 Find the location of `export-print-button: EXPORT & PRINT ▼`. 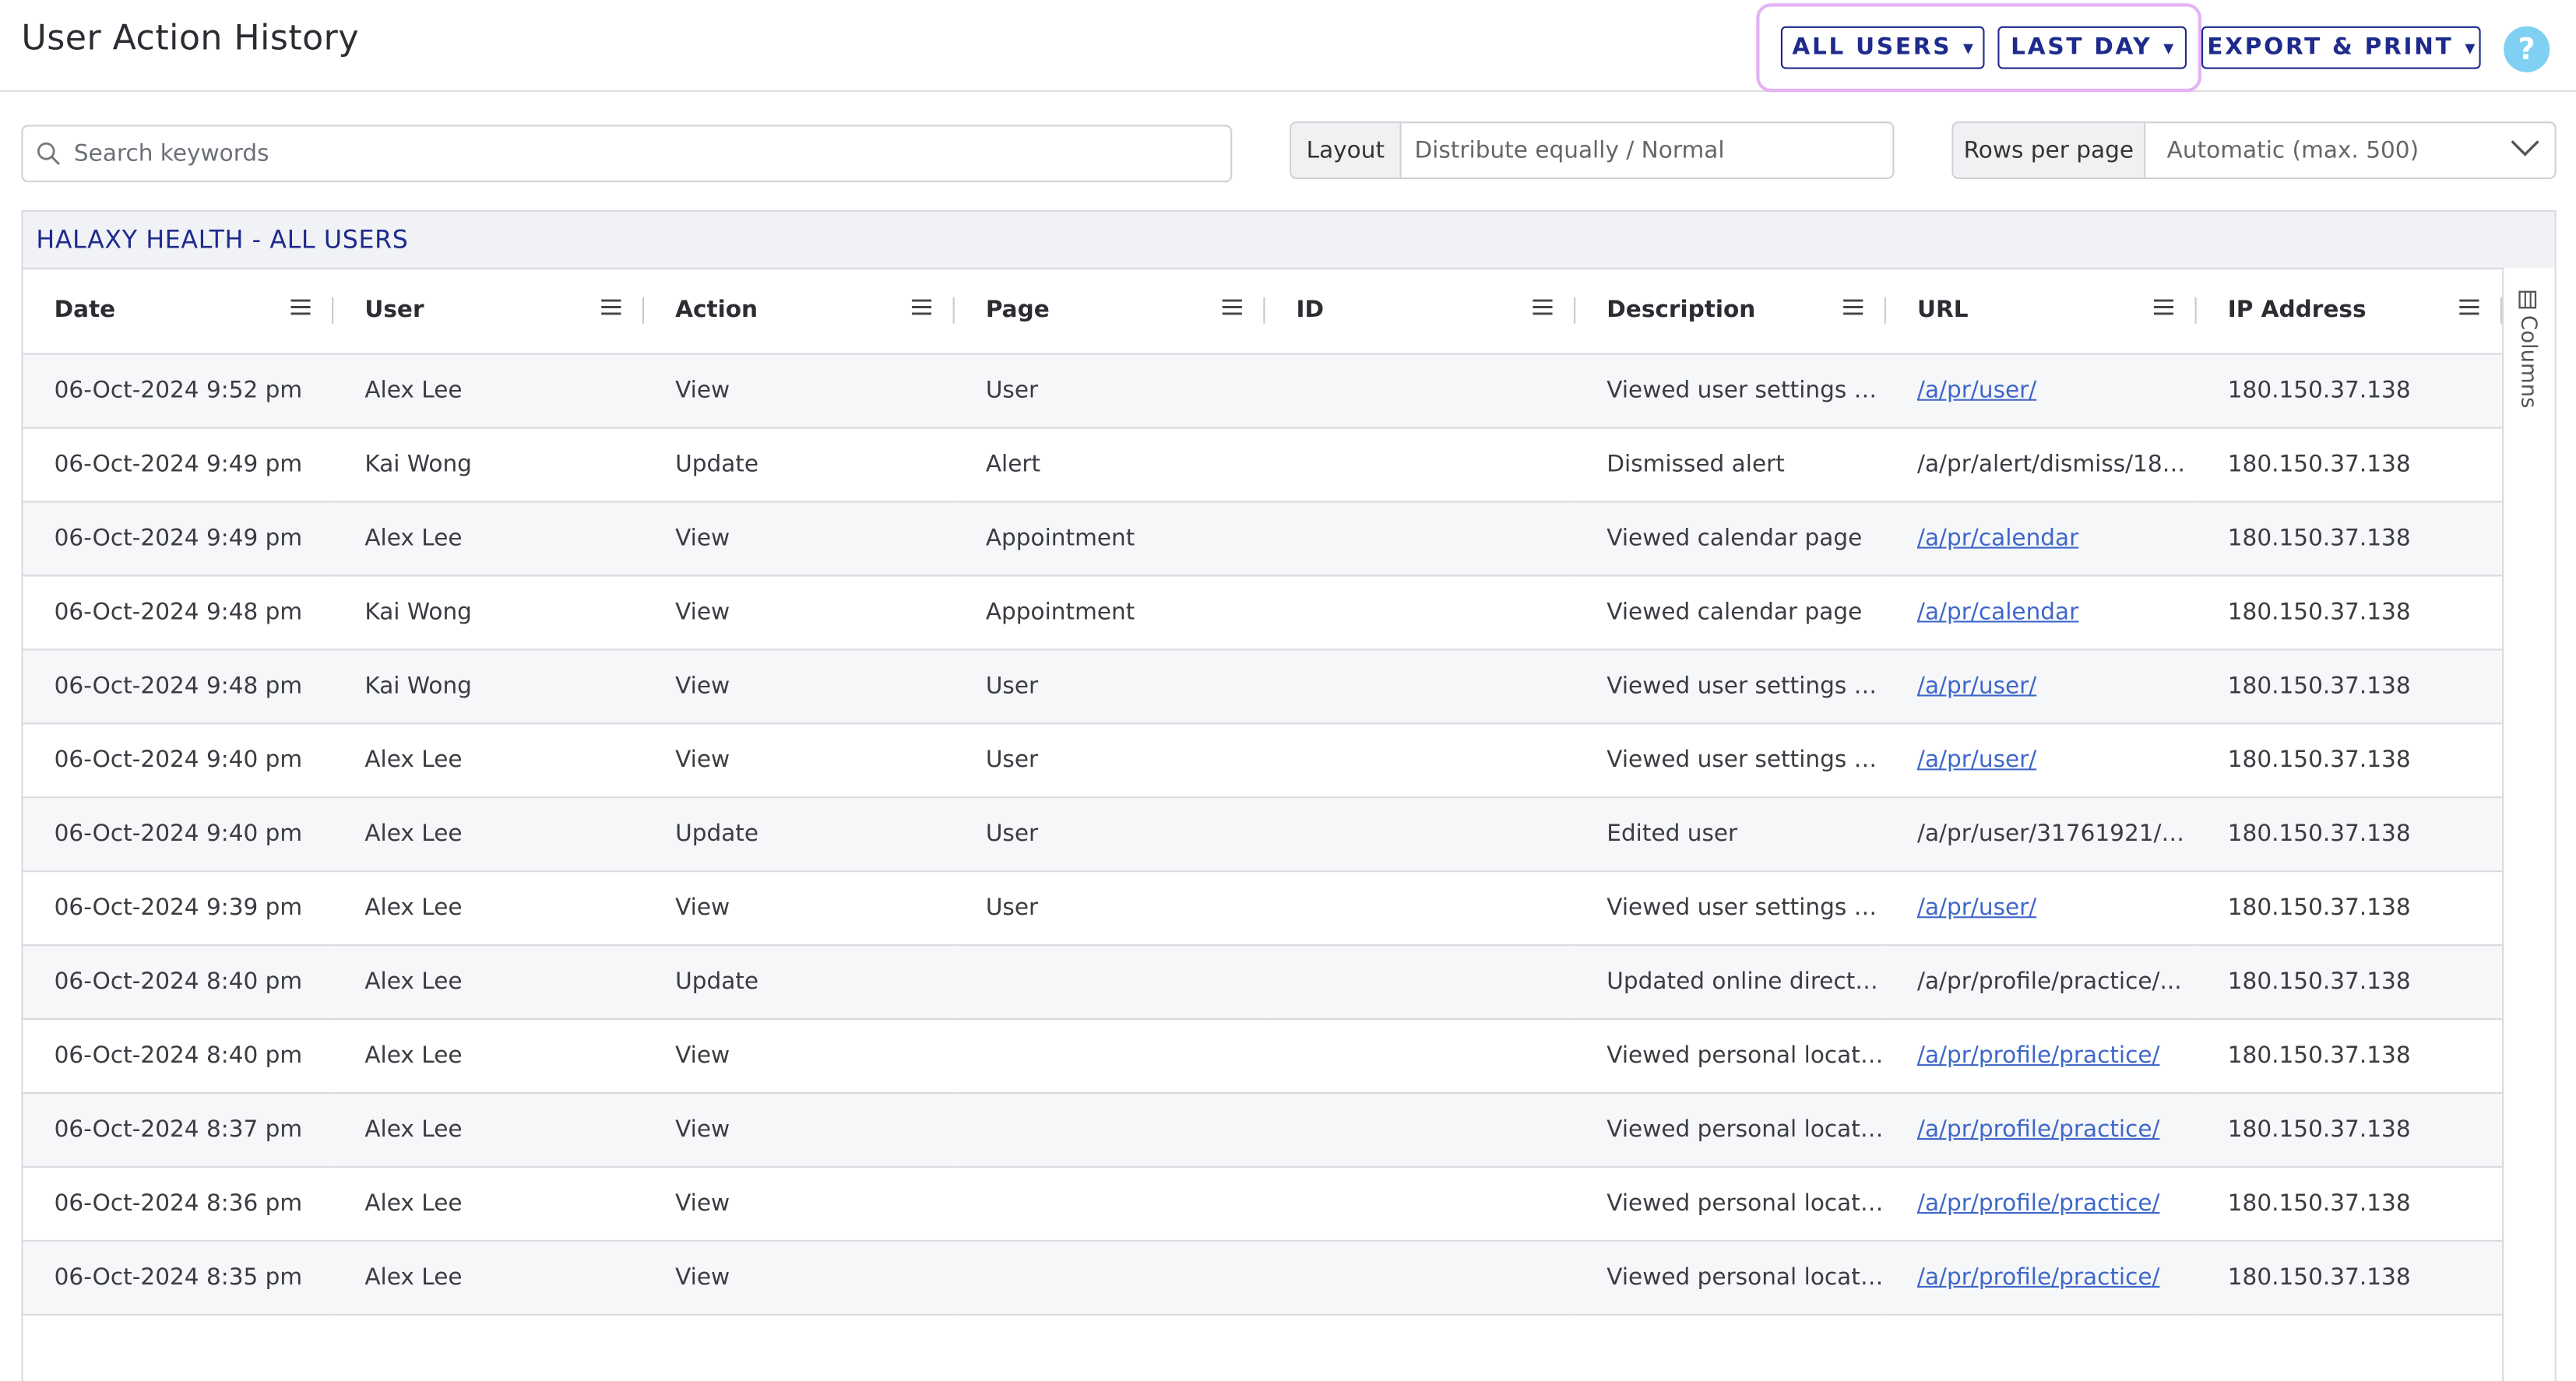

export-print-button: EXPORT & PRINT ▼ is located at coordinates (2341, 47).